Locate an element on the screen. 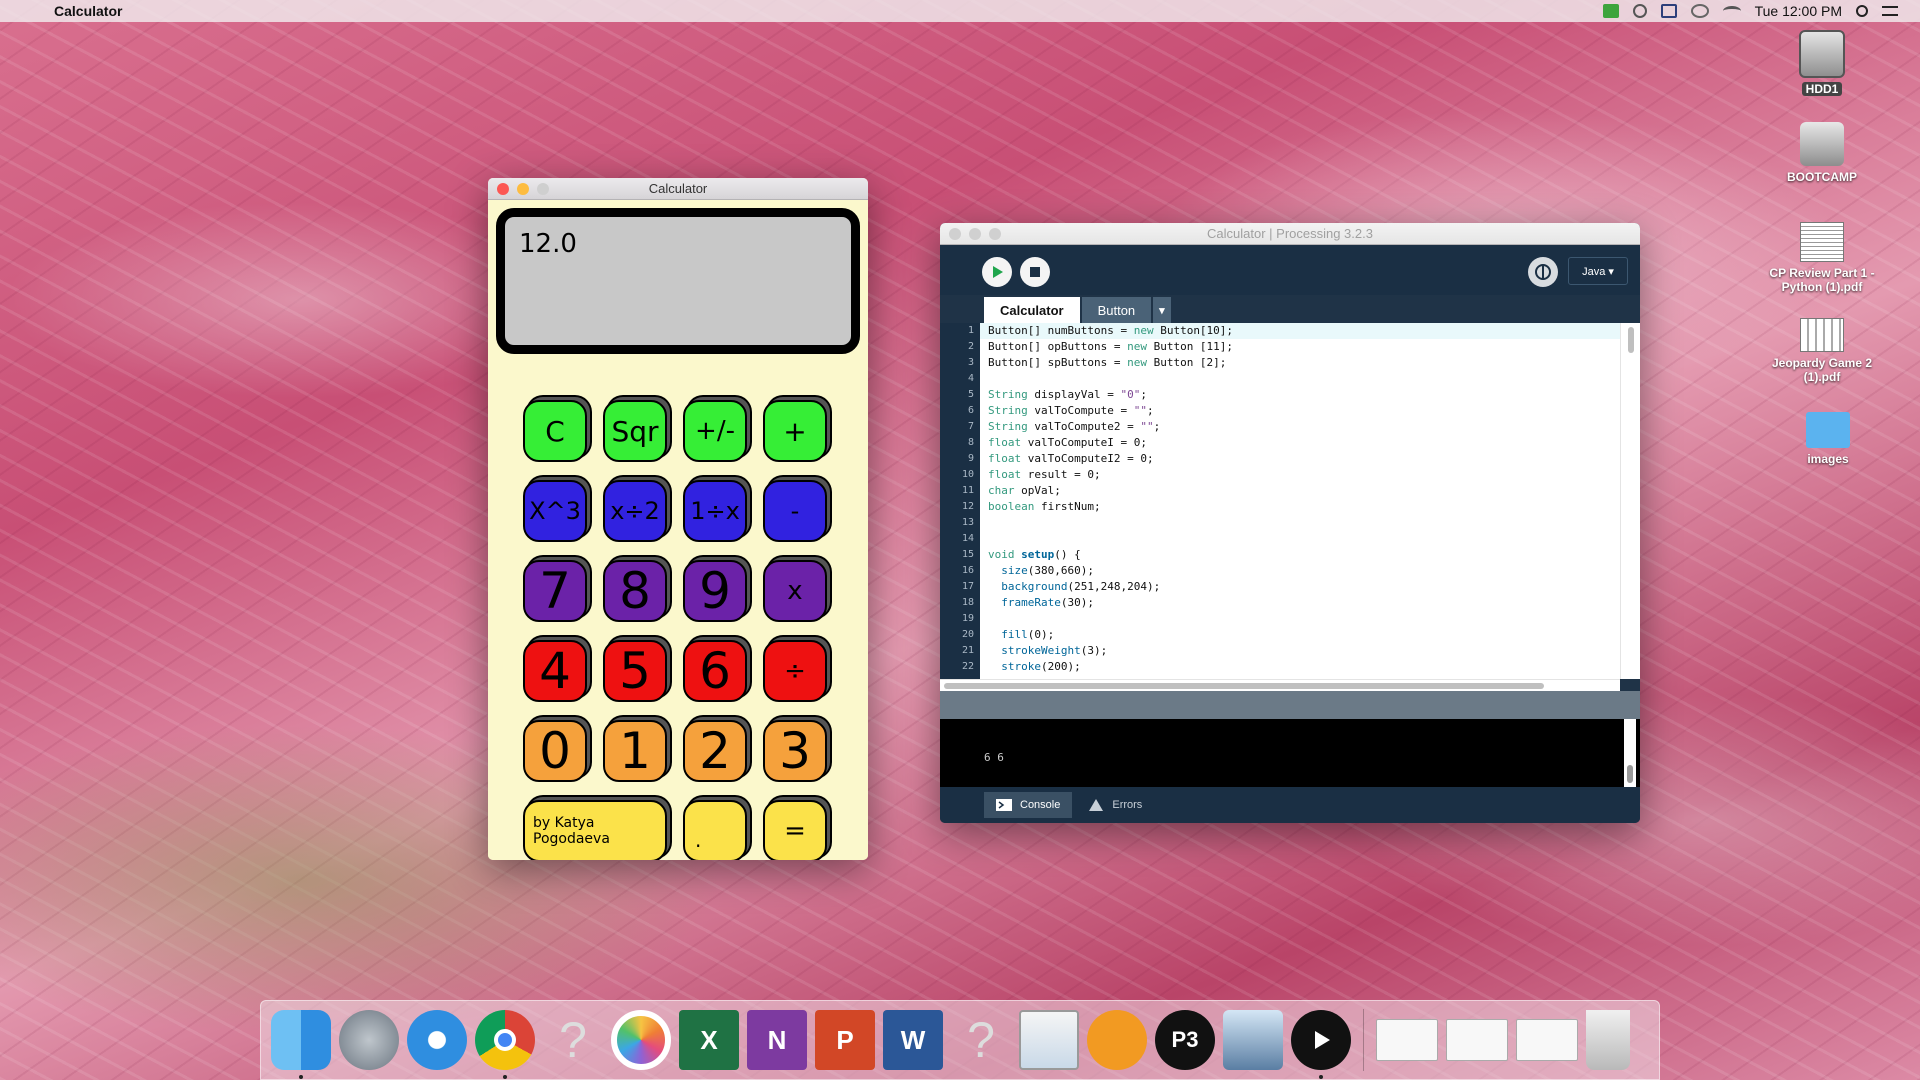 The width and height of the screenshot is (1920, 1080). code-line: float valToComputeI = 0; is located at coordinates (1300, 443).